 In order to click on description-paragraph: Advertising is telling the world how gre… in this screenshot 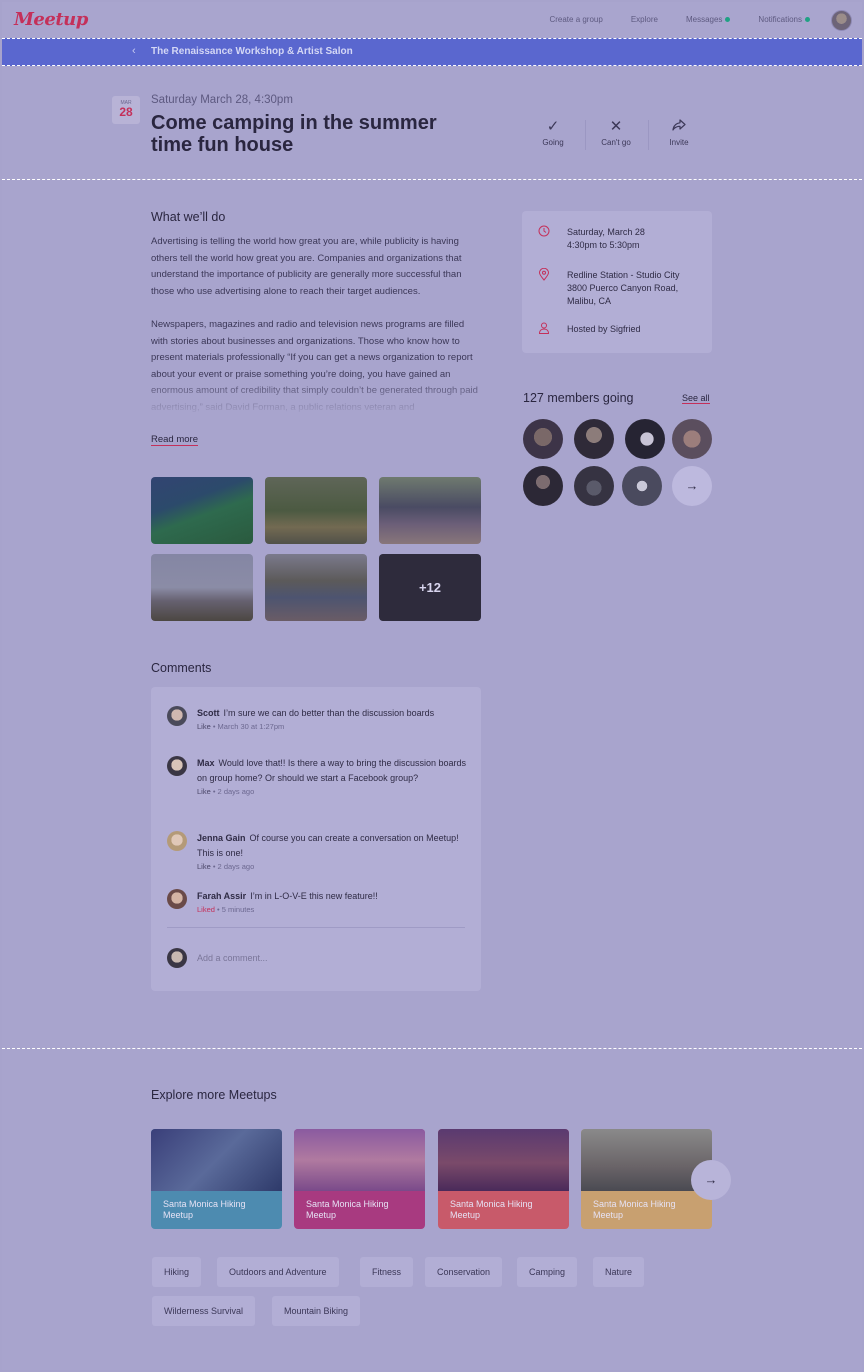, I will do `click(306, 266)`.